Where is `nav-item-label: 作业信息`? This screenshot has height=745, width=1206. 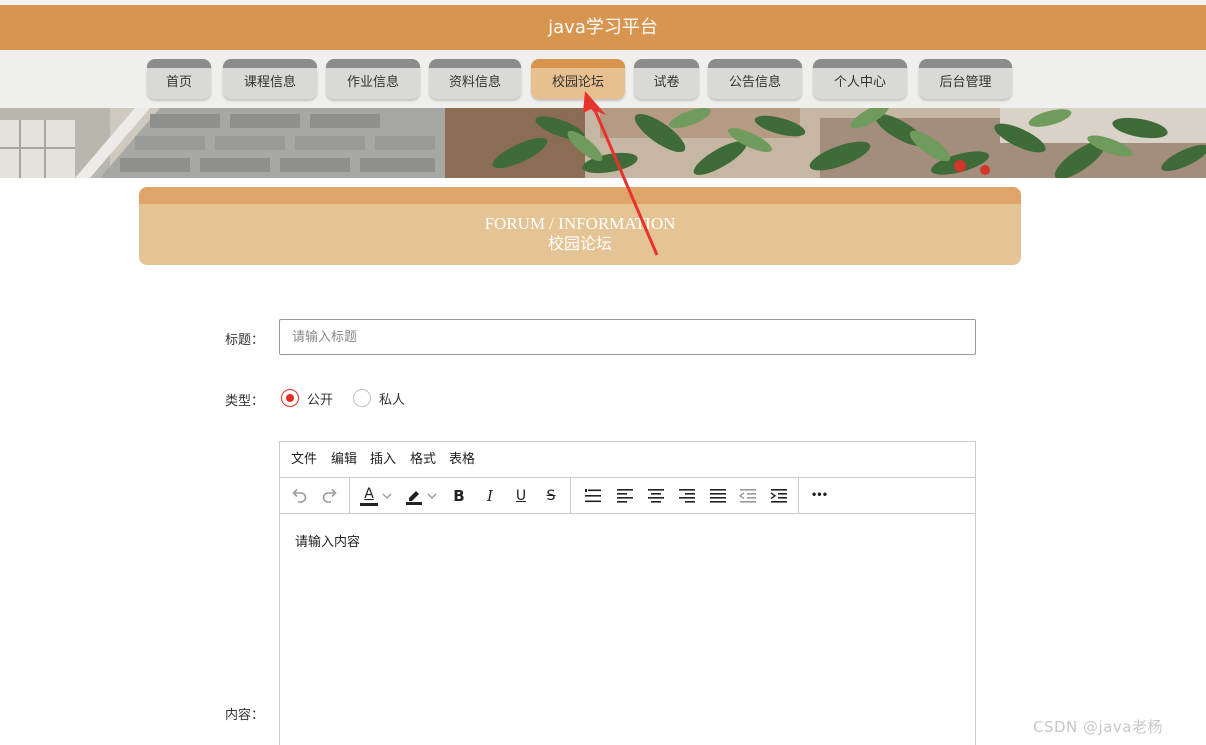 nav-item-label: 作业信息 is located at coordinates (372, 82).